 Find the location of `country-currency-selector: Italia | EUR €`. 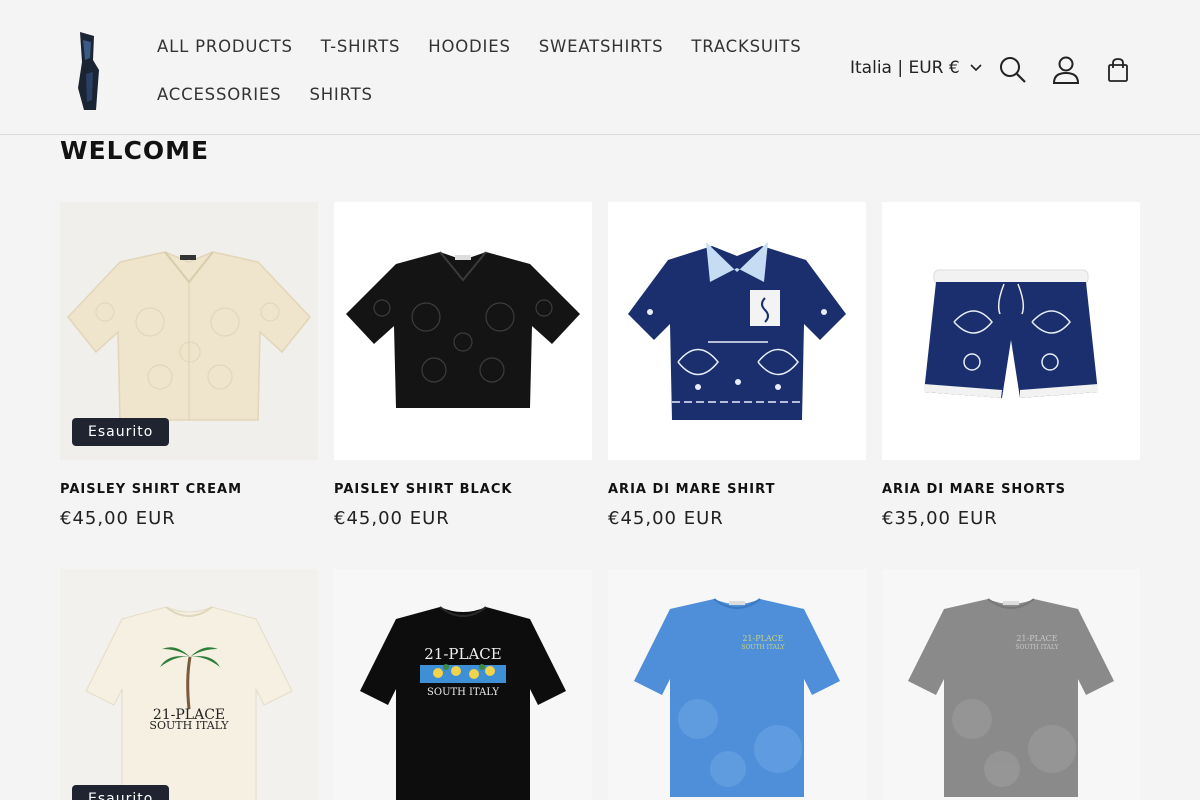

country-currency-selector: Italia | EUR € is located at coordinates (916, 68).